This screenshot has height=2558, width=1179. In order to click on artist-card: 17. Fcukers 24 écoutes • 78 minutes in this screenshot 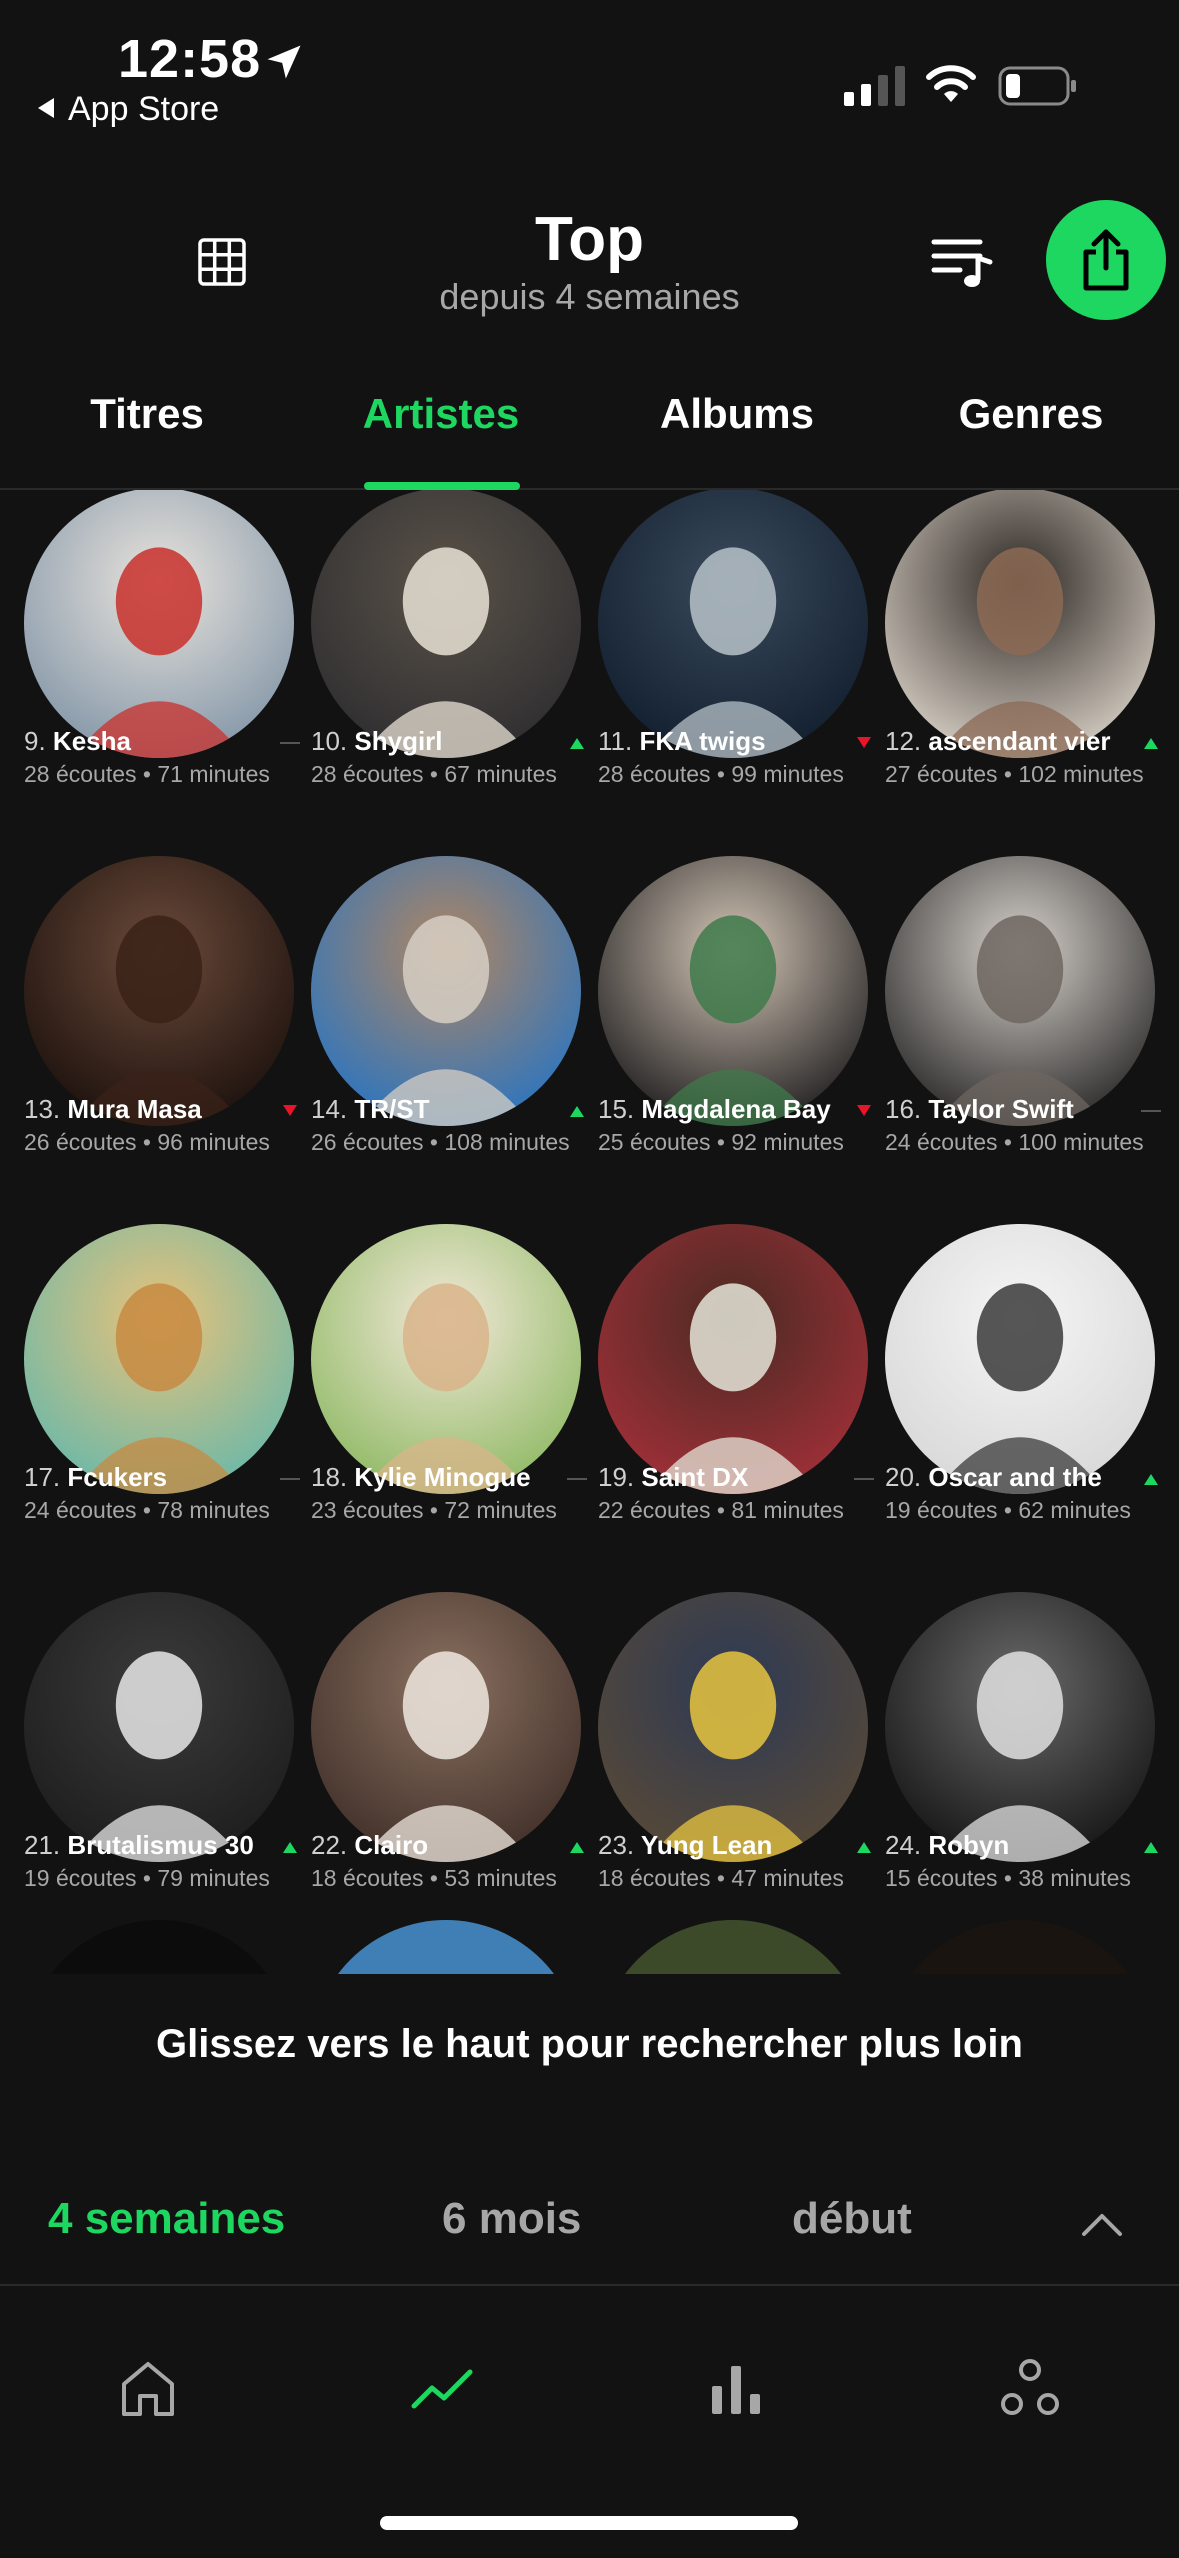, I will do `click(167, 1394)`.